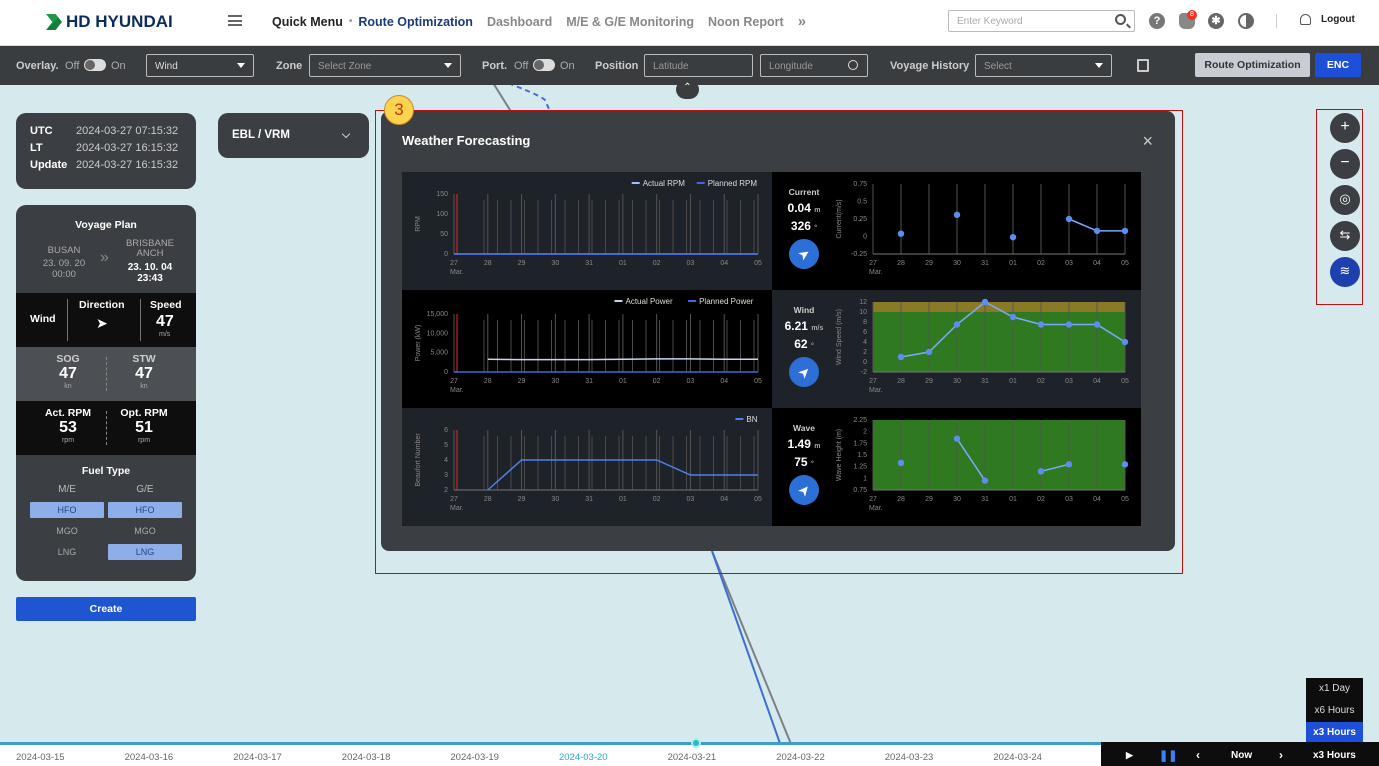  What do you see at coordinates (67, 531) in the screenshot?
I see `me-mgo-option: MGO` at bounding box center [67, 531].